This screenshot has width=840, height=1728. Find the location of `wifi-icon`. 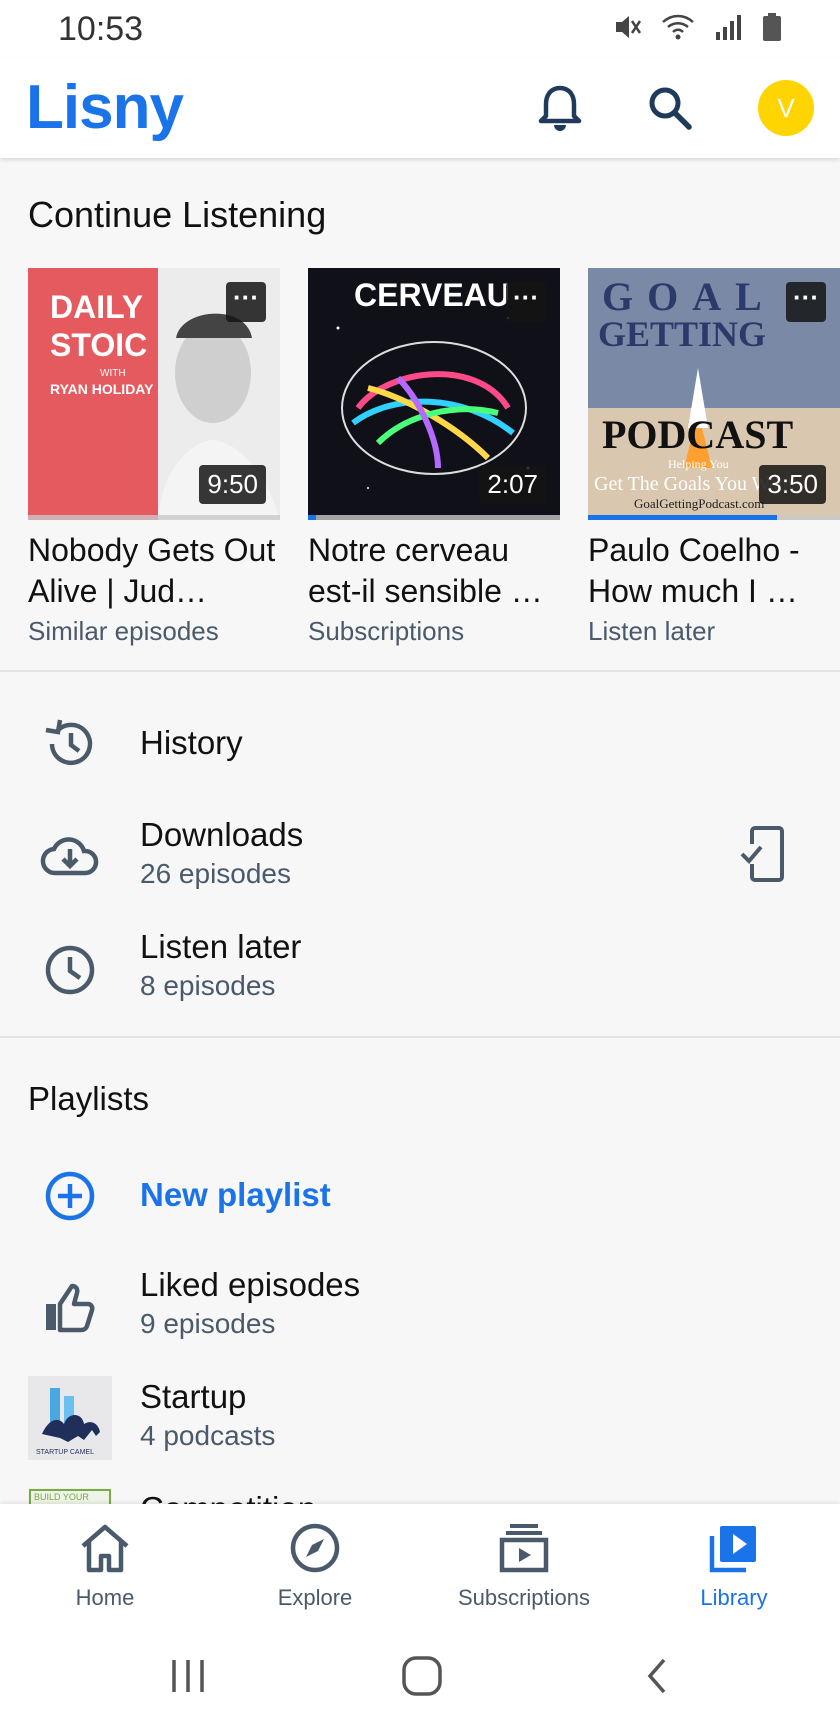

wifi-icon is located at coordinates (678, 27).